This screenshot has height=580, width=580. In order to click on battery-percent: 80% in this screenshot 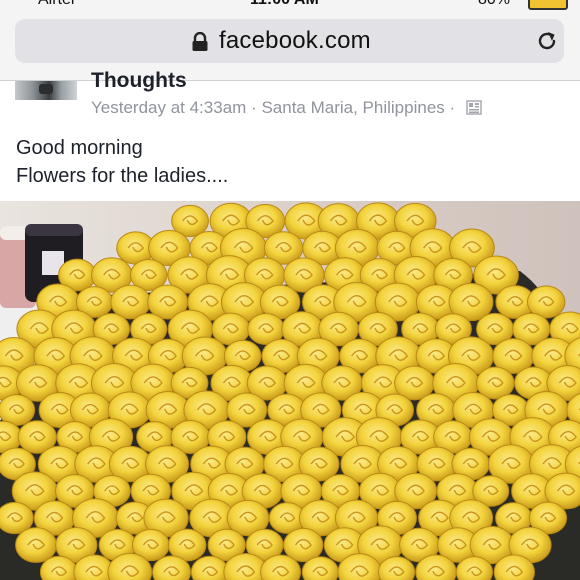, I will do `click(494, 4)`.